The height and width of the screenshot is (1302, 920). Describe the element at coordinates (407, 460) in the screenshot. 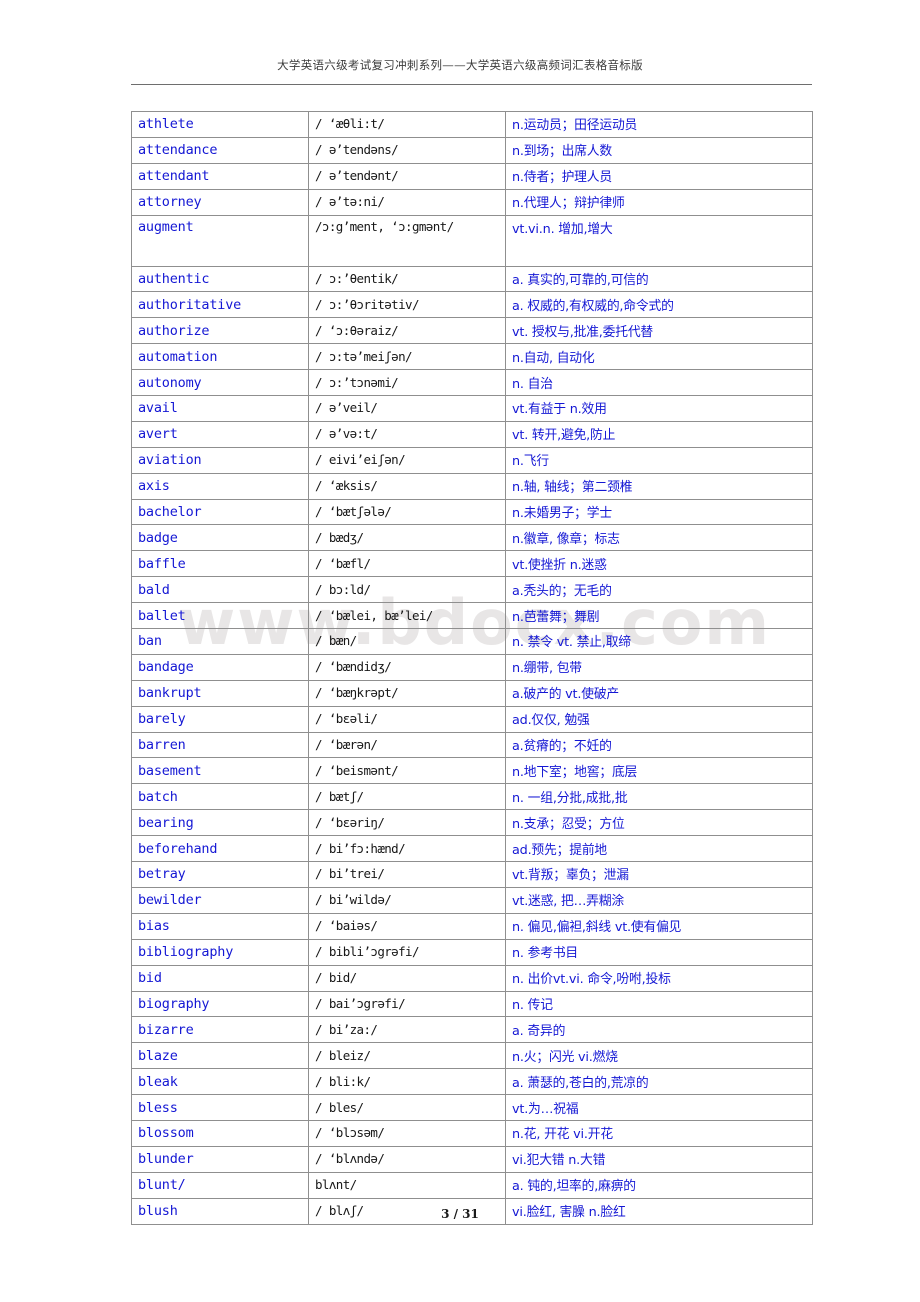

I see `phonetic-transcription-cell: / eivi’eiʃən/` at that location.